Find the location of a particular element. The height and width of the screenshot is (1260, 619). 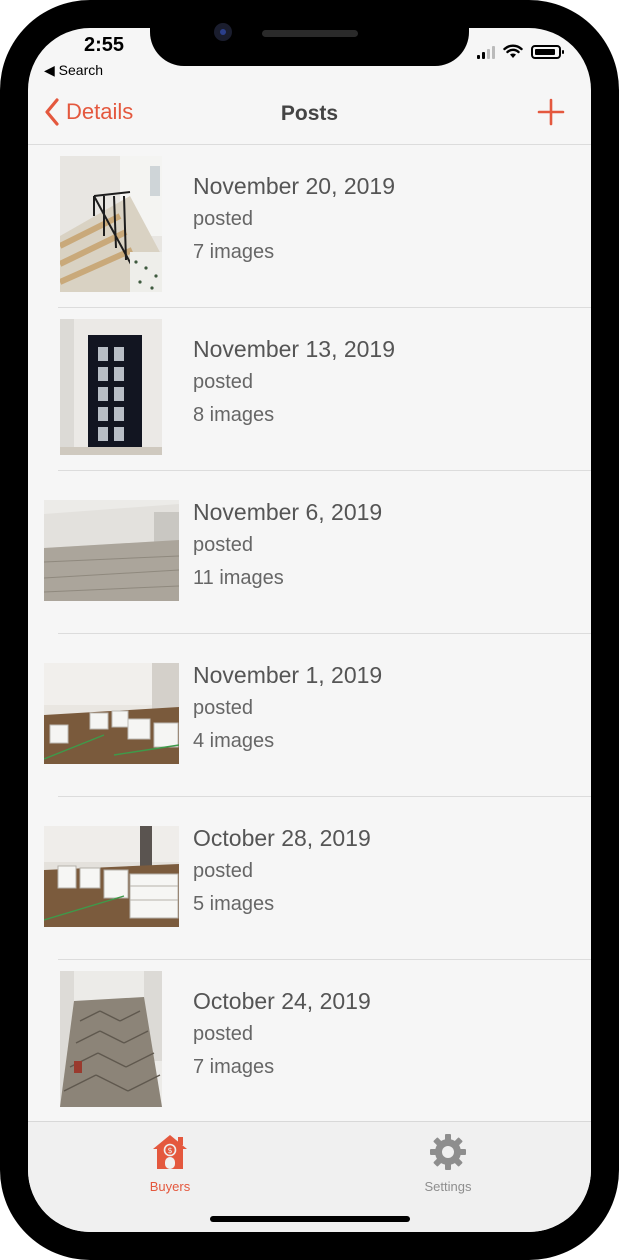

post-row: November 1, 2019 posted 4 images is located at coordinates (309, 715).